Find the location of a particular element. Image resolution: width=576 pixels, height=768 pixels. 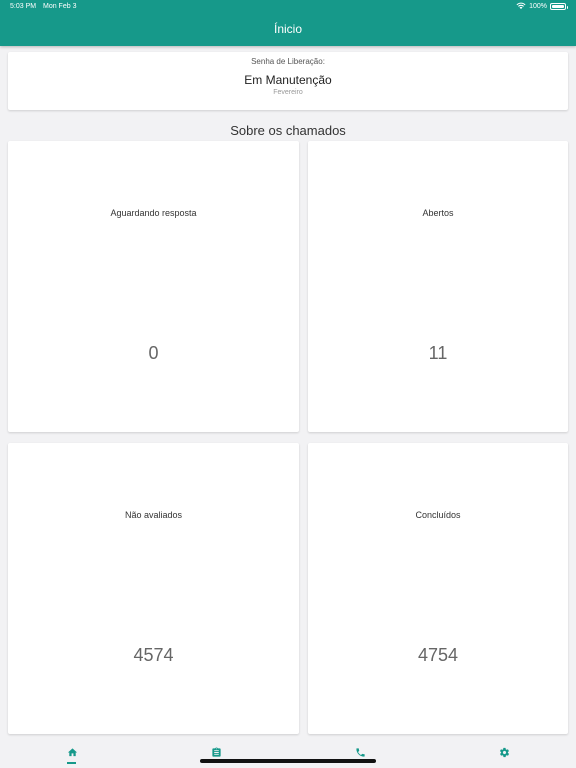

stat-value: 11 is located at coordinates (438, 353).